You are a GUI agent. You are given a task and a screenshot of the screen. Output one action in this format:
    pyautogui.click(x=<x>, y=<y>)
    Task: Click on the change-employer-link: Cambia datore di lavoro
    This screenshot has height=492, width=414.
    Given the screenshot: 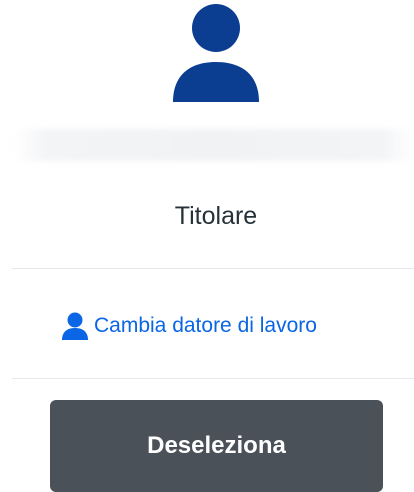 What is the action you would take?
    pyautogui.click(x=189, y=326)
    